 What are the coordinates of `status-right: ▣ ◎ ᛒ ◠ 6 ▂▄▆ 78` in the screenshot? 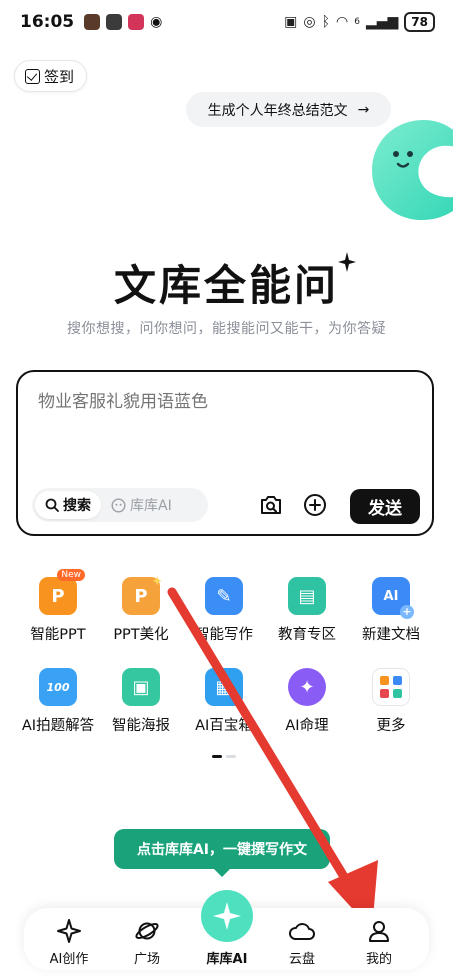 It's located at (359, 22).